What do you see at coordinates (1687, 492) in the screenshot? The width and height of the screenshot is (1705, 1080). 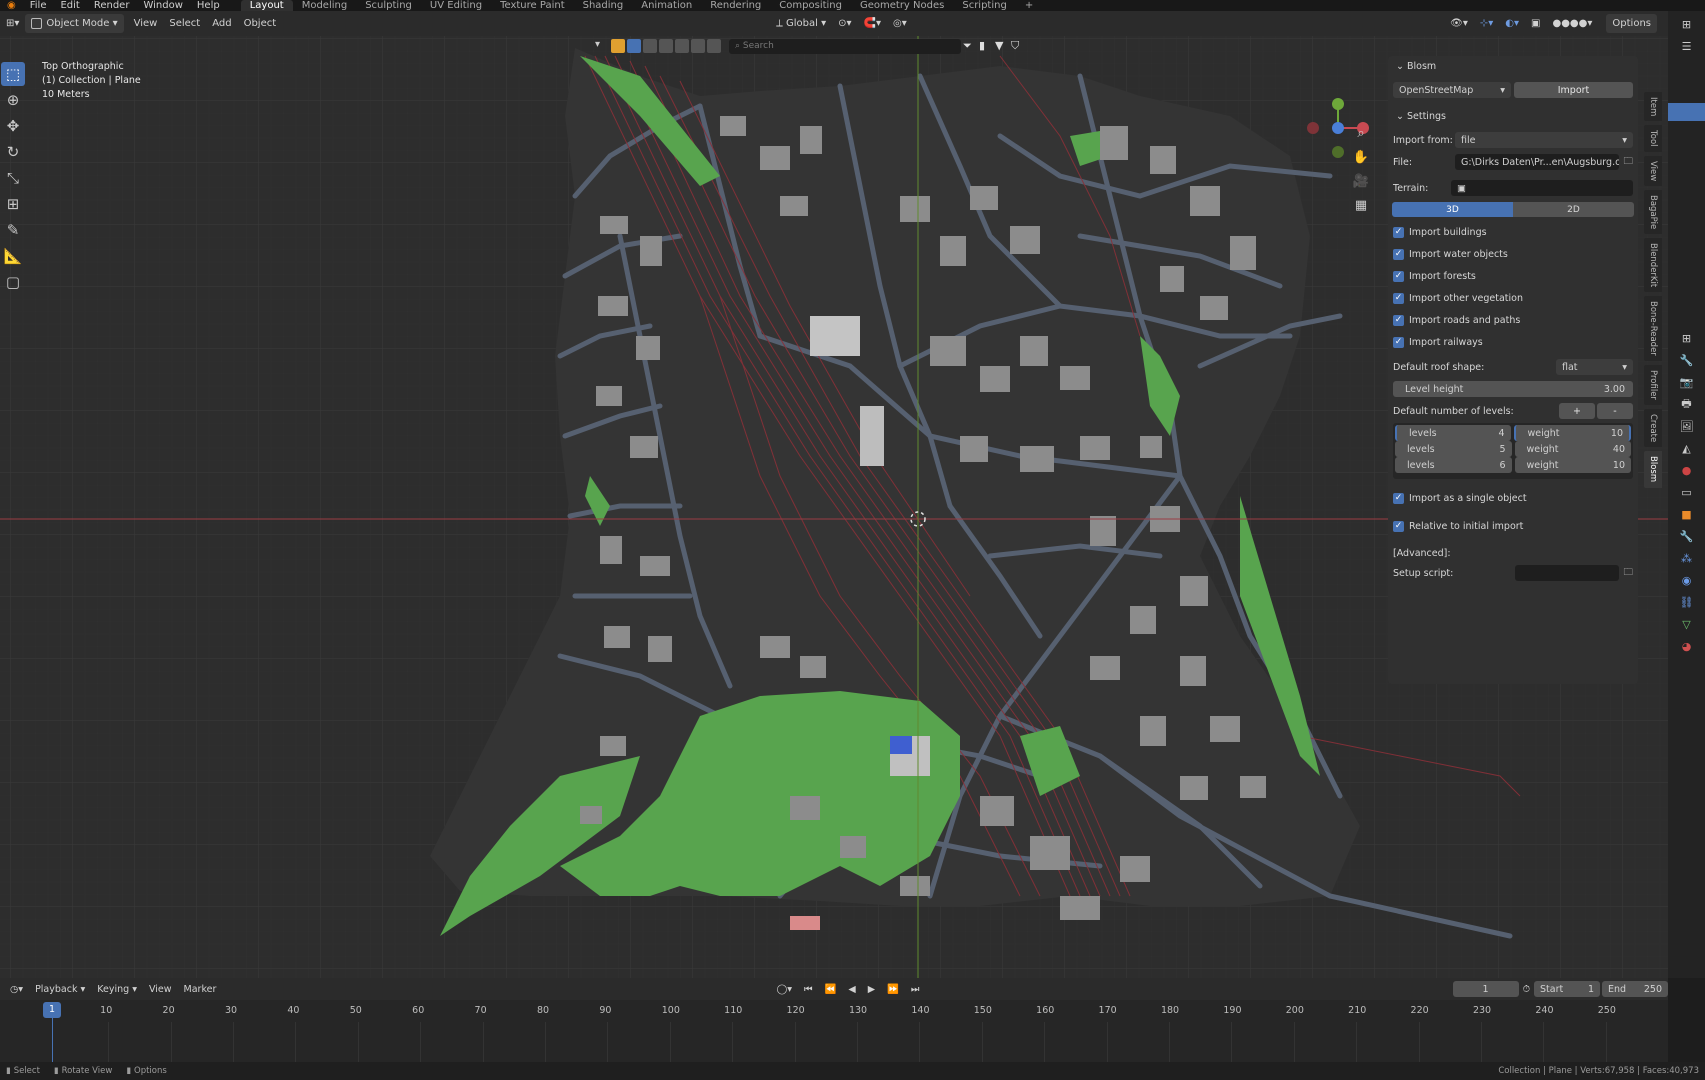 I see `collection-props-icon: ▭` at bounding box center [1687, 492].